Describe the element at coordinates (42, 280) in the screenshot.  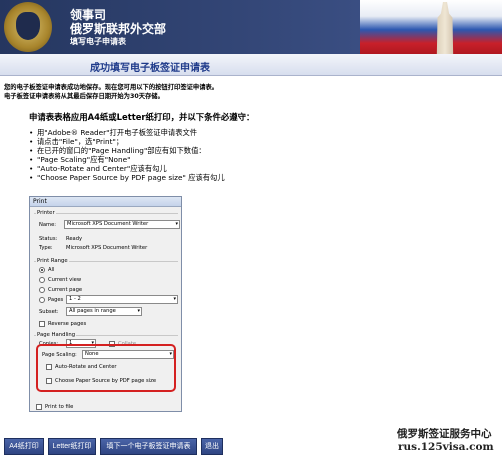
I see `radio-current-view-icon` at that location.